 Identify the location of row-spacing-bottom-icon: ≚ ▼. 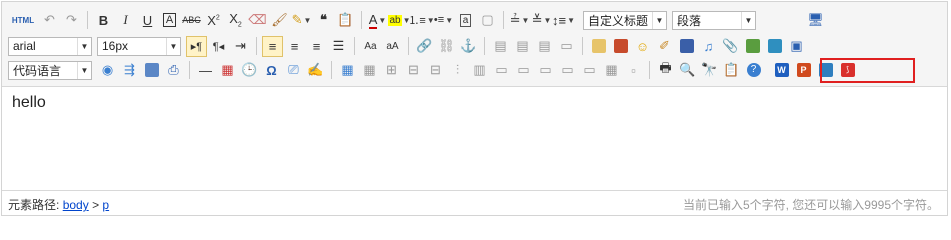
(541, 20).